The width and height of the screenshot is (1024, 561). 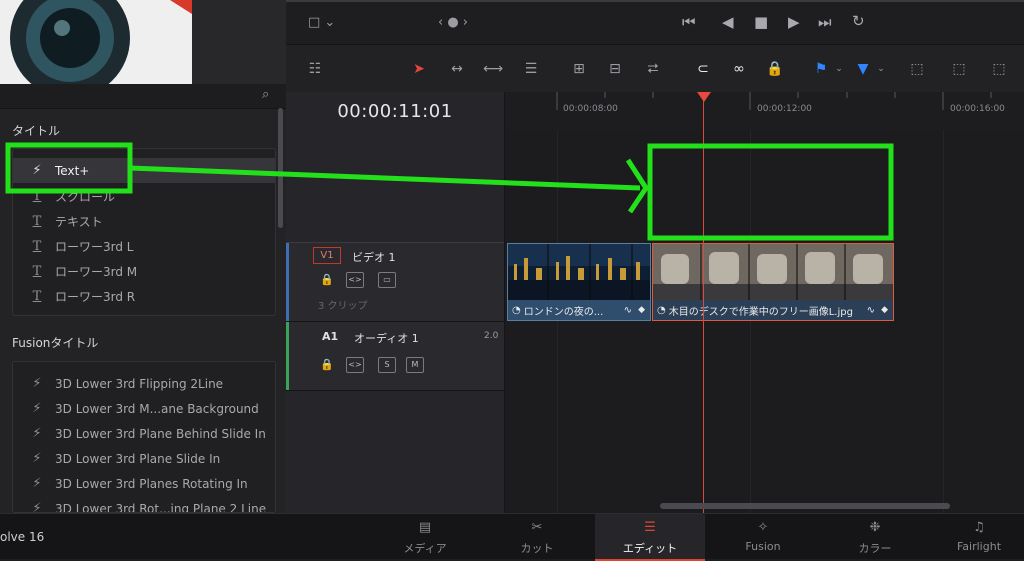 I want to click on clip-nav-icon: ‹ ● ›, so click(x=453, y=22).